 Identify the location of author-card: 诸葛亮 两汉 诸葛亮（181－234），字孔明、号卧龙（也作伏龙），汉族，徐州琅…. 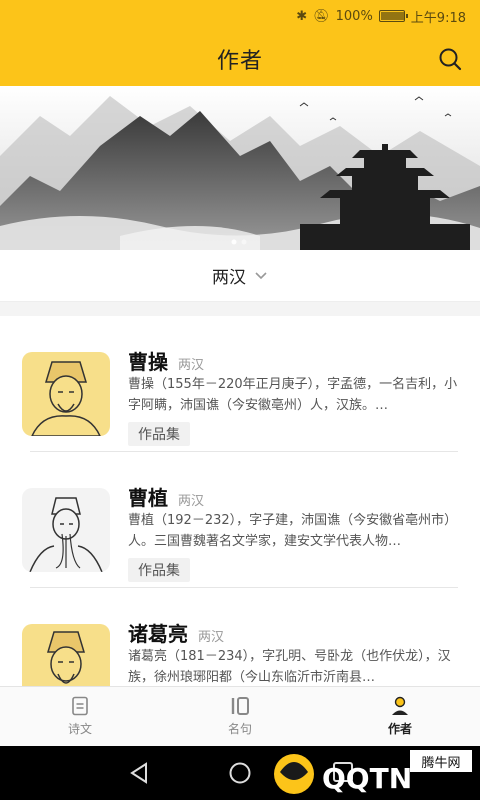
(240, 637).